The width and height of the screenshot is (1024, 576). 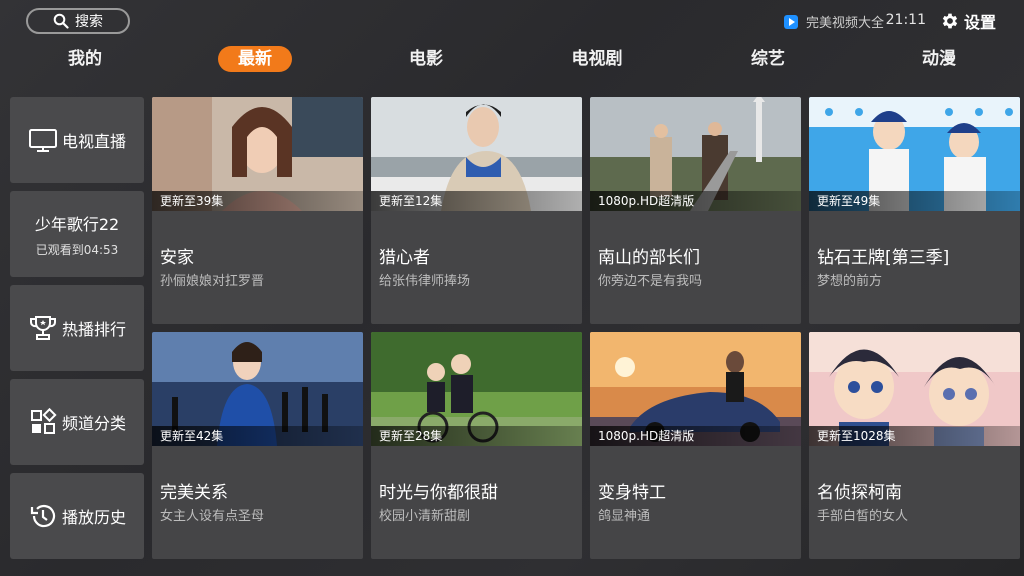 What do you see at coordinates (42, 328) in the screenshot?
I see `trophy-icon` at bounding box center [42, 328].